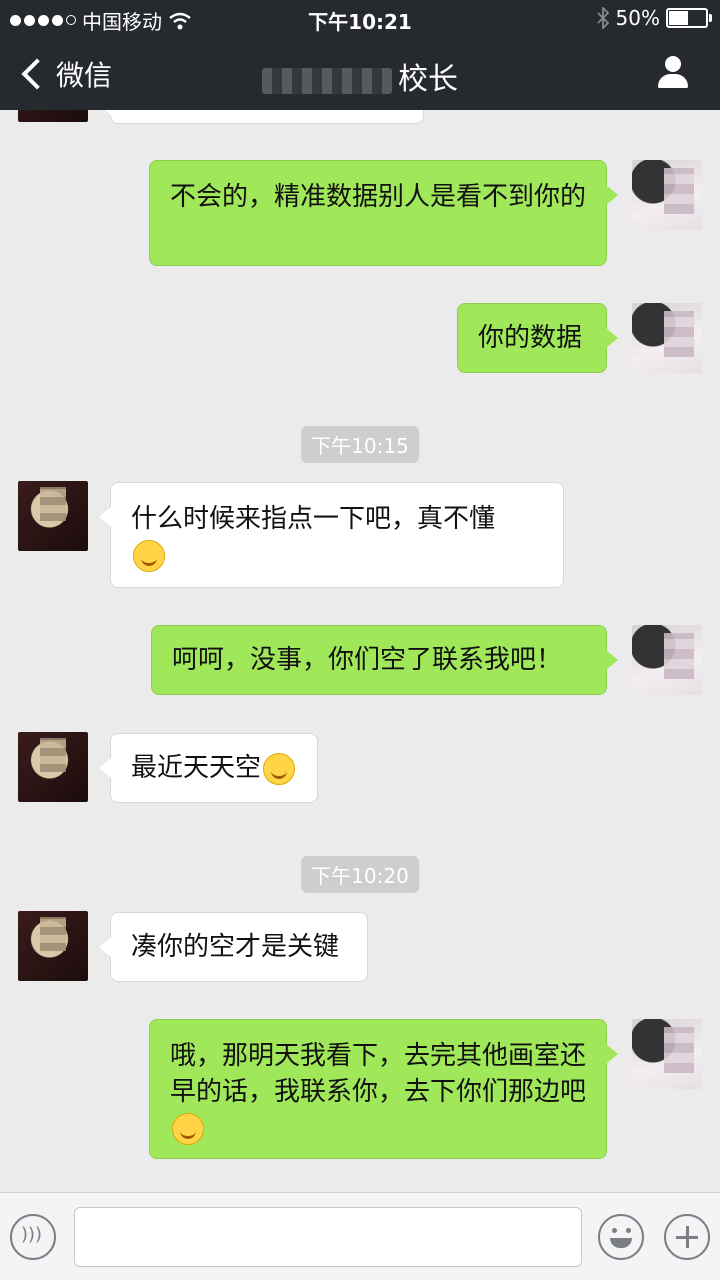 Image resolution: width=720 pixels, height=1280 pixels. I want to click on message-input, so click(328, 1237).